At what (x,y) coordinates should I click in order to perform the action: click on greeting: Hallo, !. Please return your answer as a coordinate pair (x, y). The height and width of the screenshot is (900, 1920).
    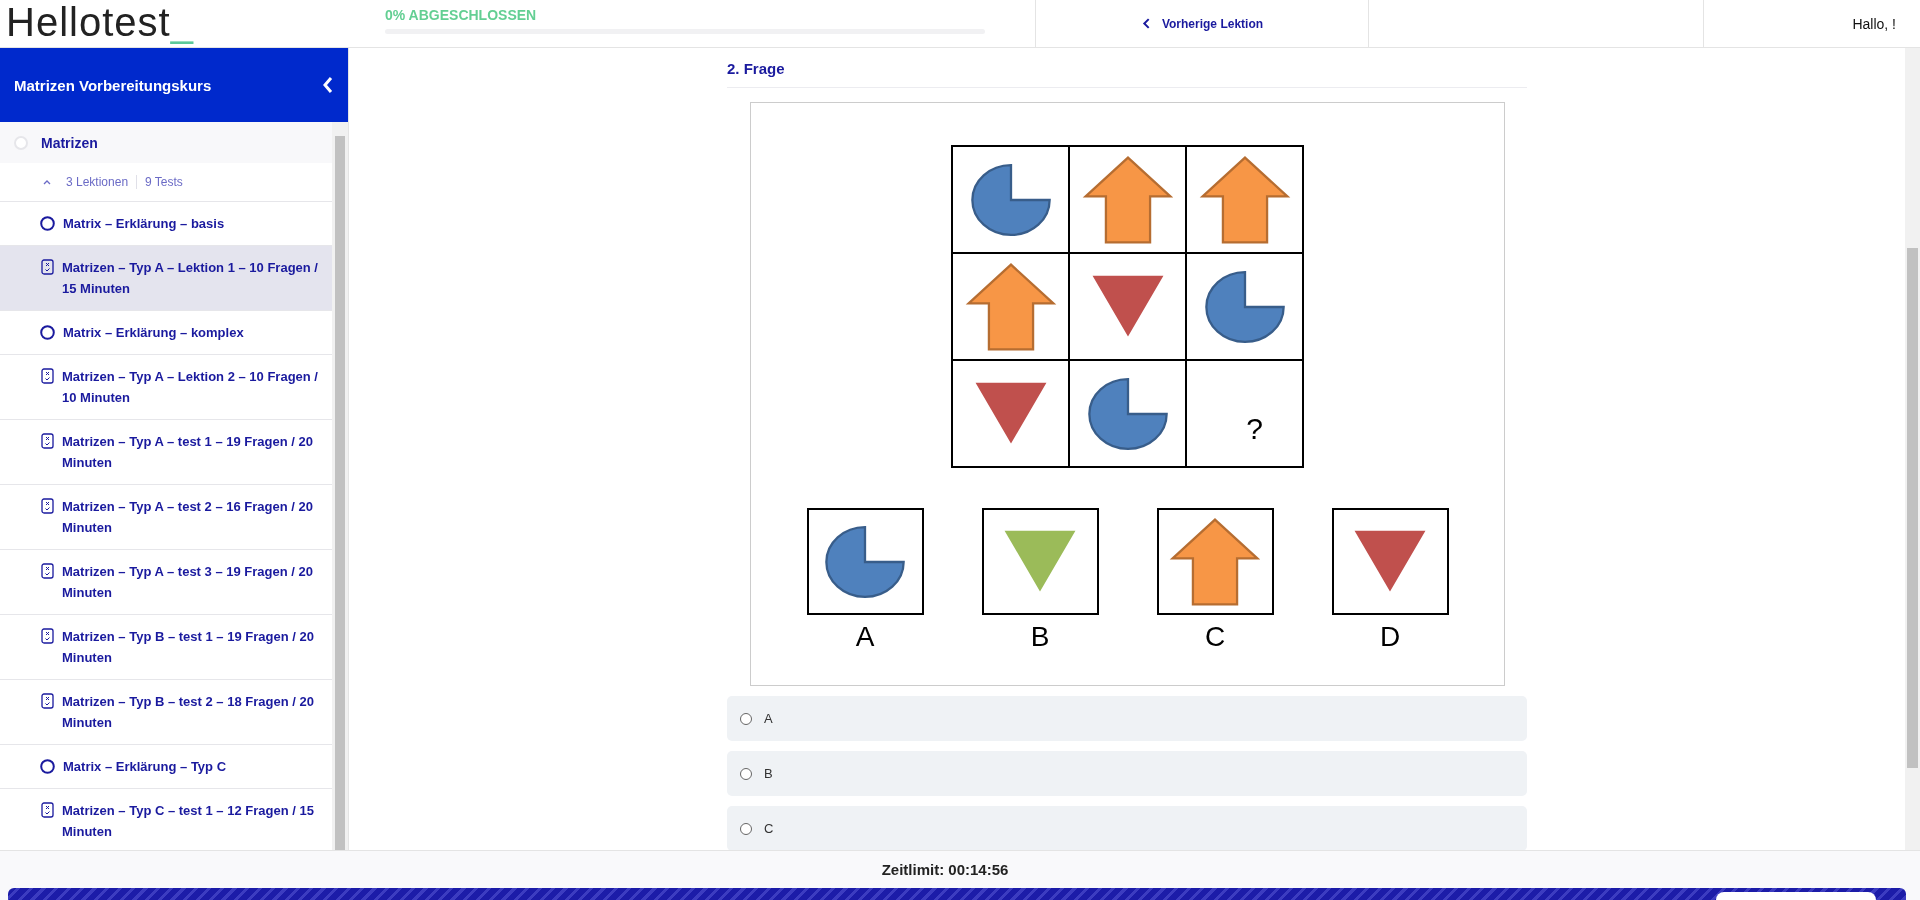
    Looking at the image, I should click on (1874, 23).